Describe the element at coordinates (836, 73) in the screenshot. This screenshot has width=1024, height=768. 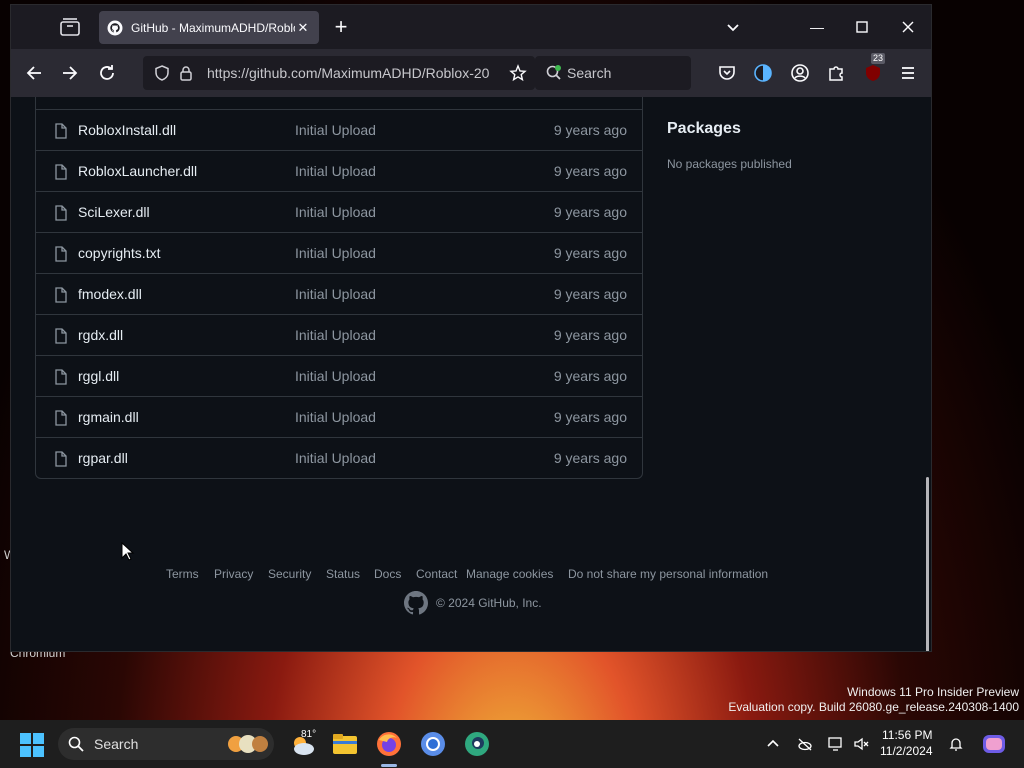
I see `extensions-puzzle-icon` at that location.